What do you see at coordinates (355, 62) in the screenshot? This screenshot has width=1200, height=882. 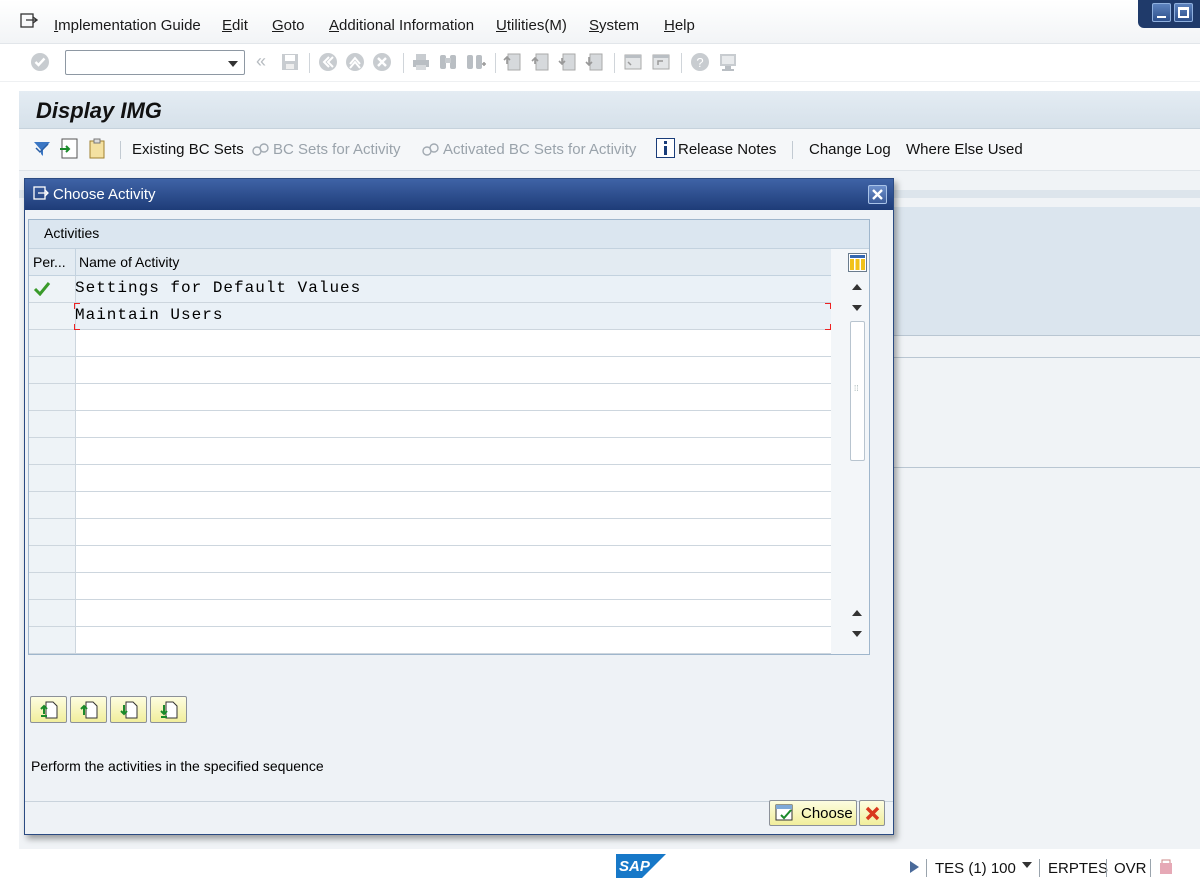 I see `exit-icon` at bounding box center [355, 62].